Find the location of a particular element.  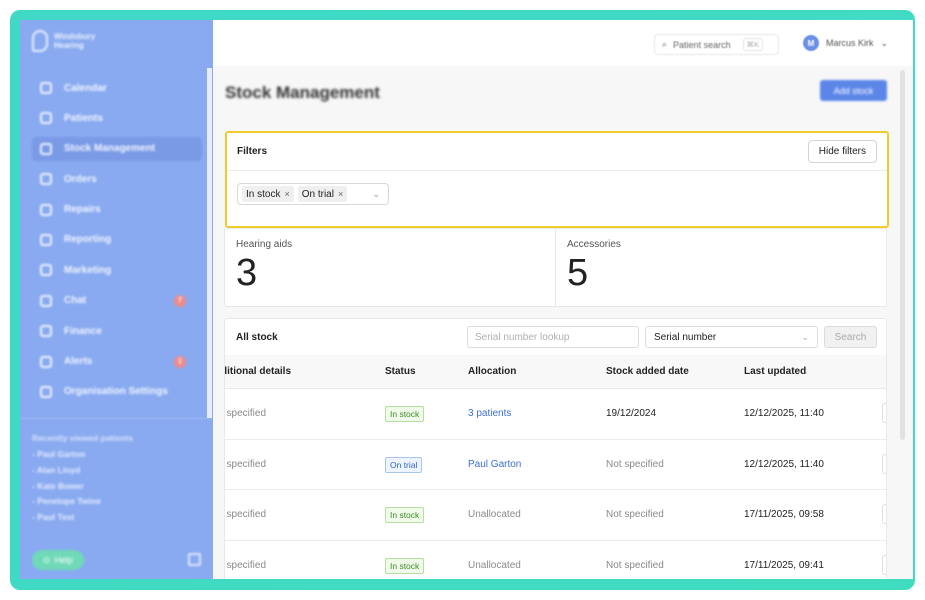

sidebar-item-label: Stock Management is located at coordinates (110, 149).